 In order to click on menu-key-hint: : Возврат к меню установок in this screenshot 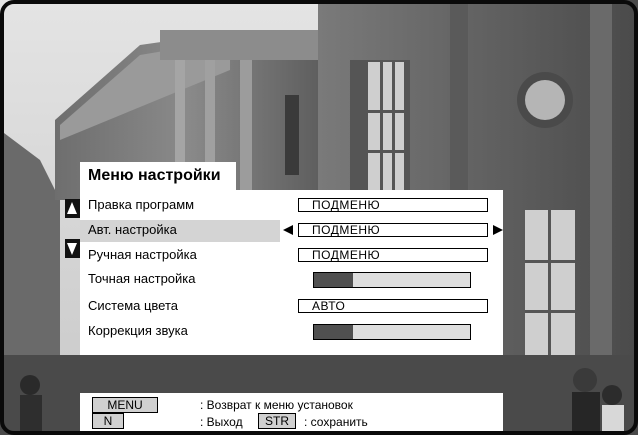, I will do `click(276, 405)`.